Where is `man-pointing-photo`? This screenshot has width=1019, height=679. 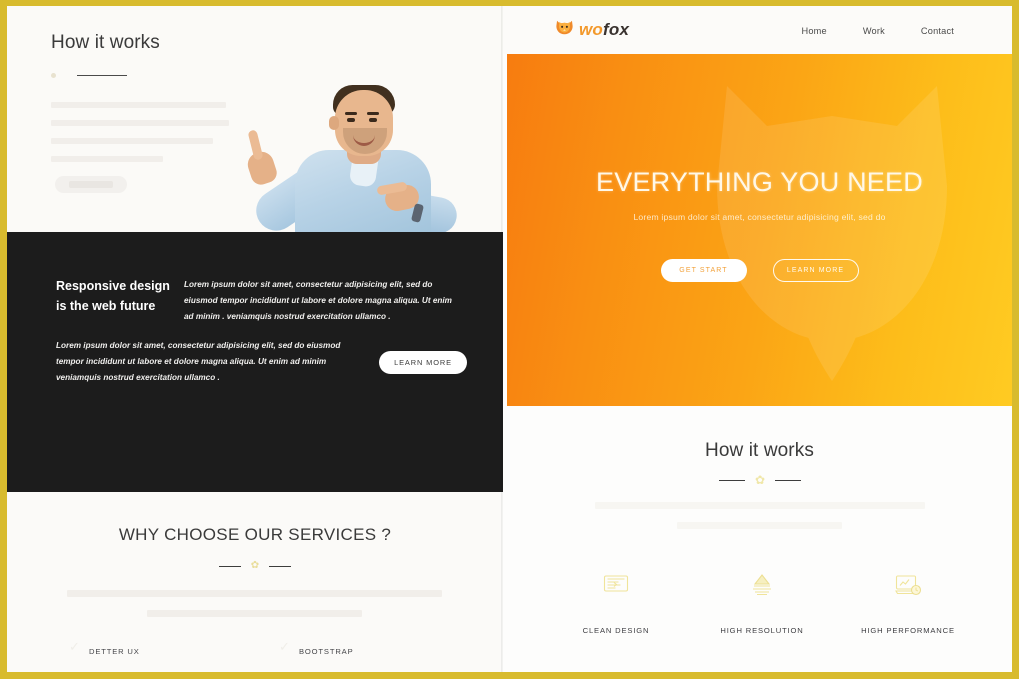
man-pointing-photo is located at coordinates (355, 150).